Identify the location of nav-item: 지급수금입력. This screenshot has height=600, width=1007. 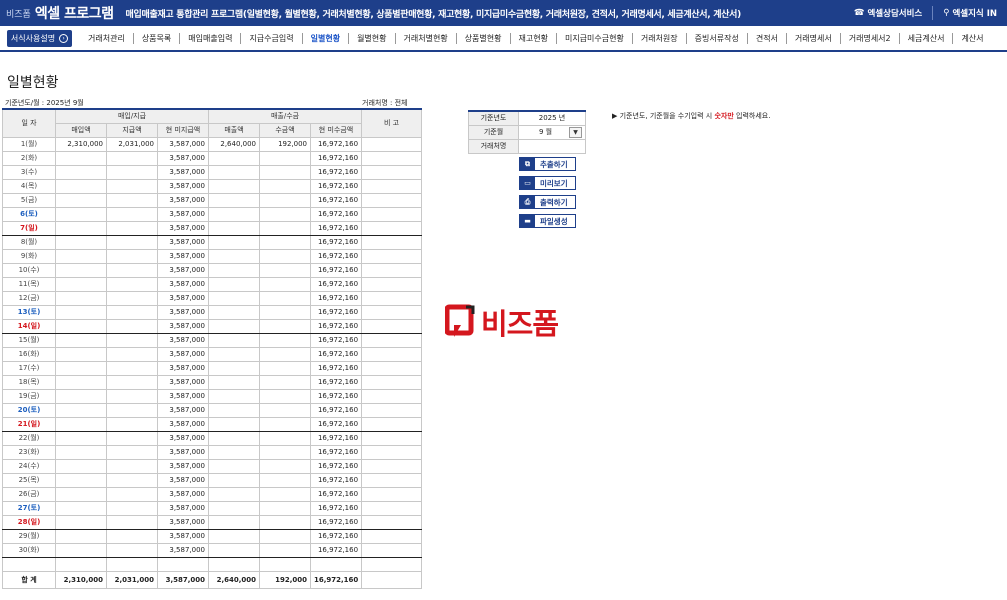
(272, 38).